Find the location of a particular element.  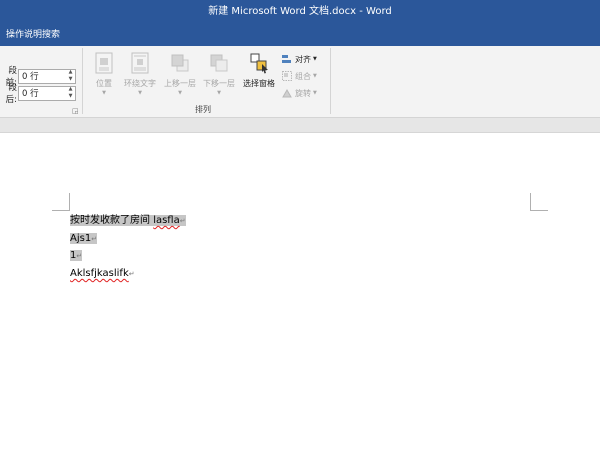

misspelled-word: Aklsfjkaslifk is located at coordinates (99, 273).